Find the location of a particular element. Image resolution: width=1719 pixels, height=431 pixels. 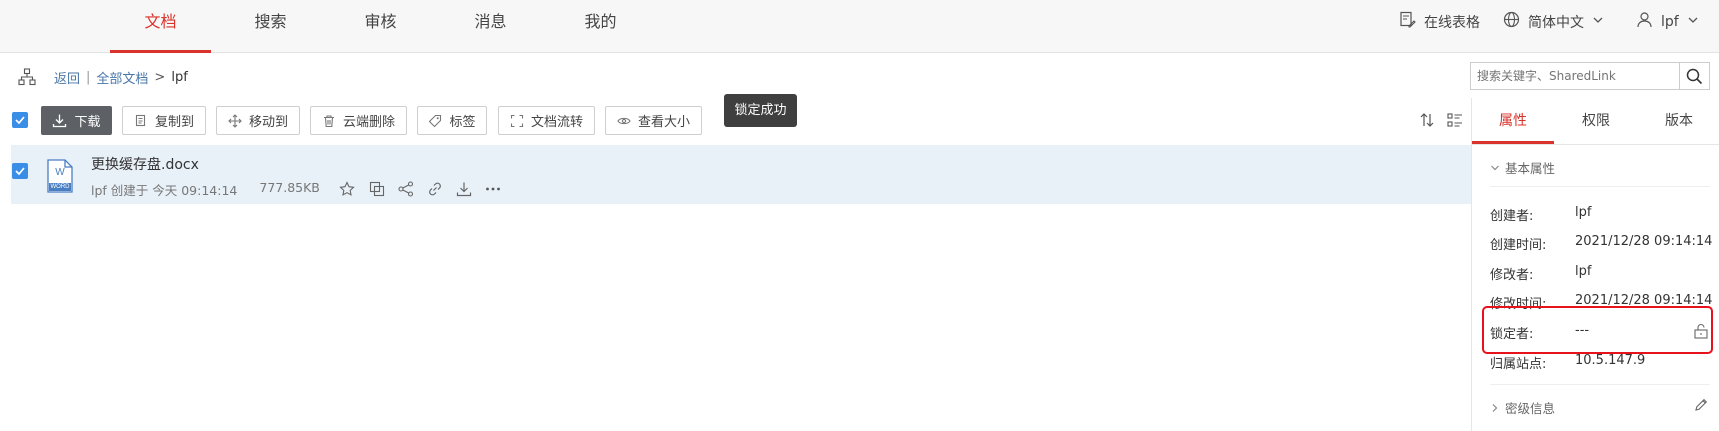

tags-label: 标签 is located at coordinates (462, 122).